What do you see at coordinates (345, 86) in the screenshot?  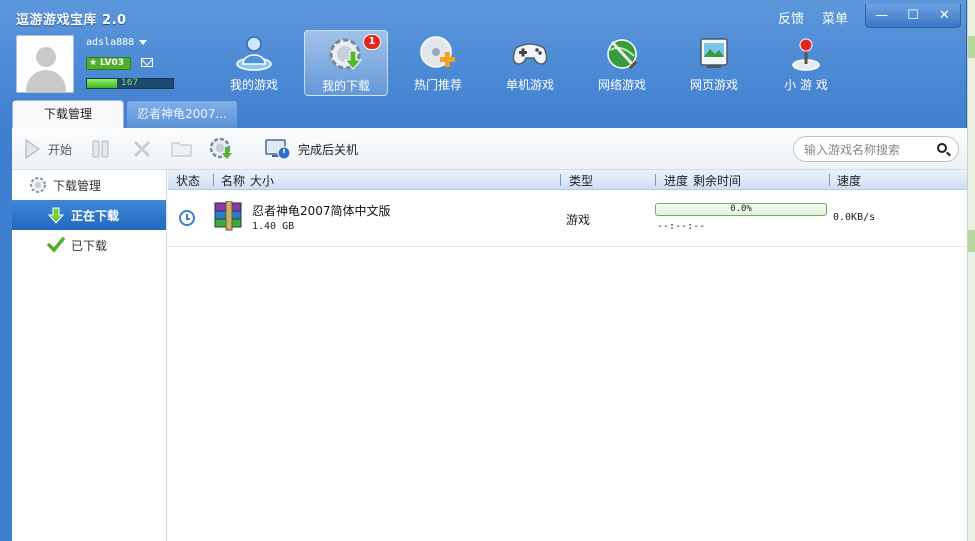 I see `nav-label: 我的下载` at bounding box center [345, 86].